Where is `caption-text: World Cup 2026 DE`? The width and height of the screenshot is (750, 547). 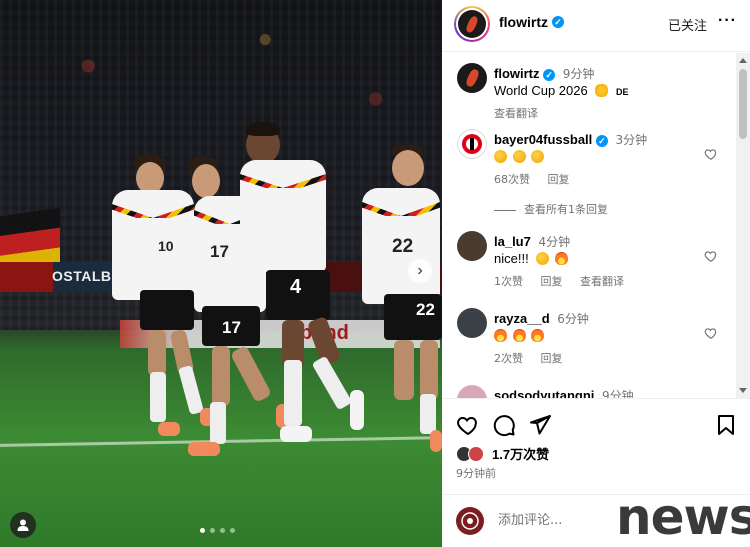
caption-text: World Cup 2026 DE is located at coordinates (561, 90).